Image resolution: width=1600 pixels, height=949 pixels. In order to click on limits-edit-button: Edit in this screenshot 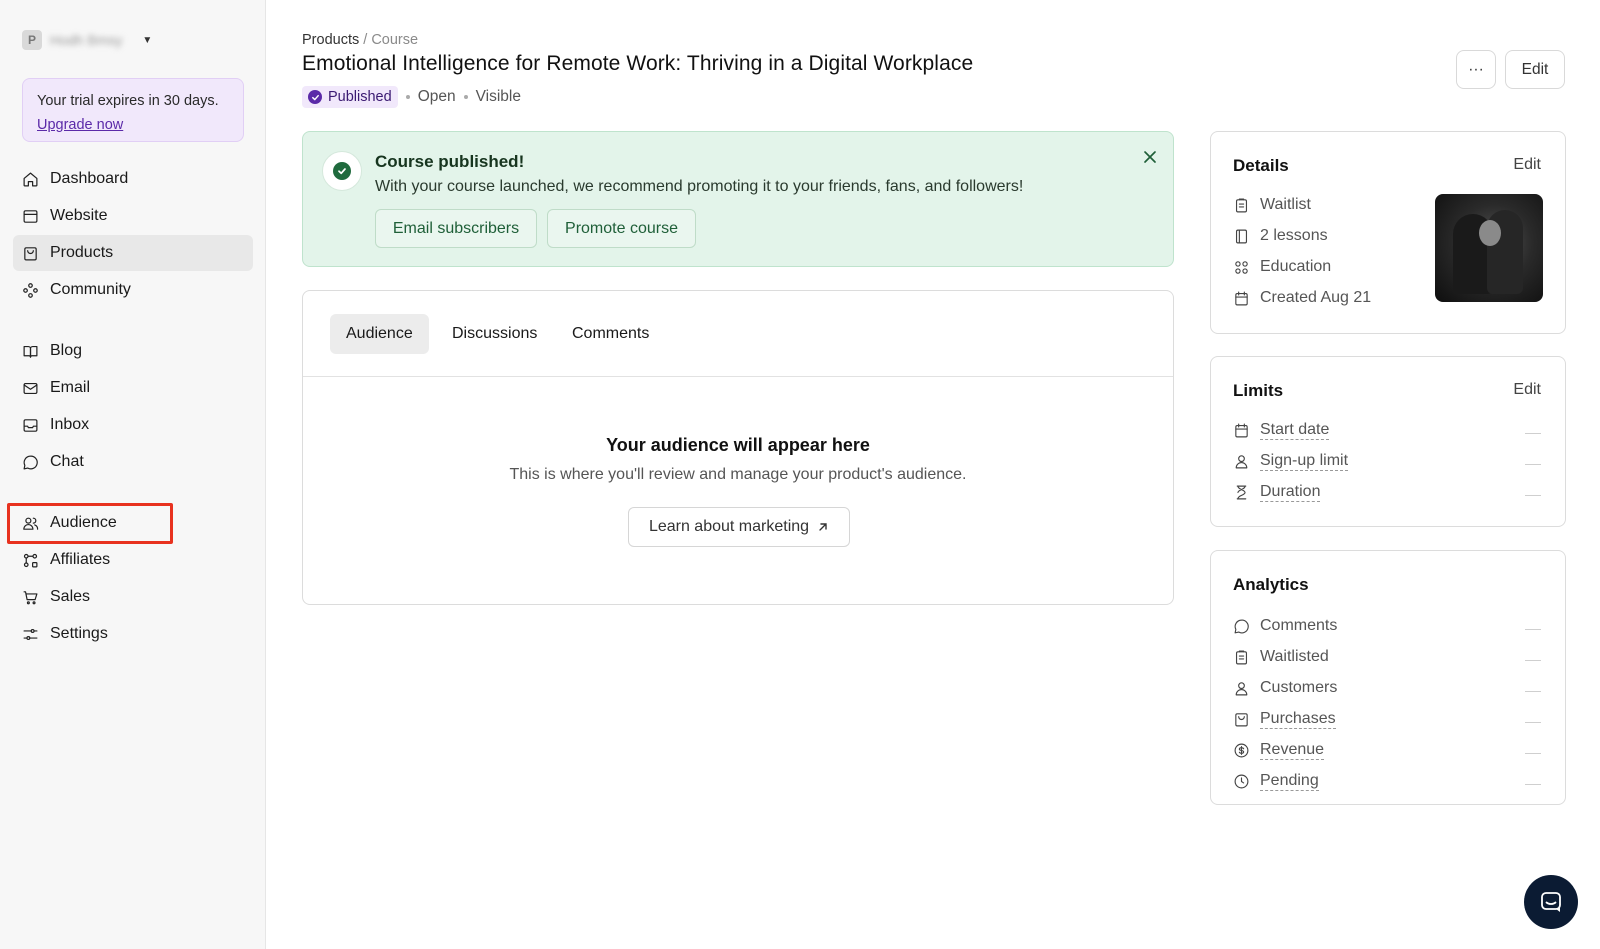, I will do `click(1527, 390)`.